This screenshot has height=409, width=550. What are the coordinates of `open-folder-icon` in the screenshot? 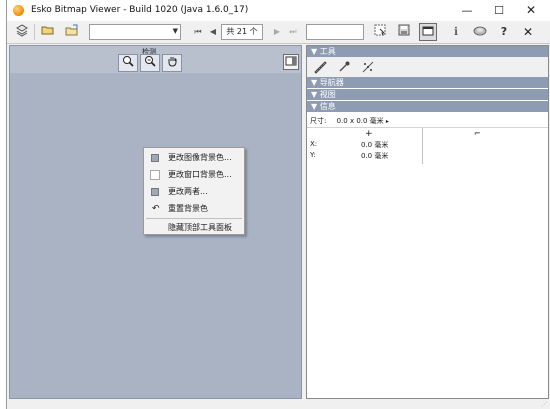 It's located at (48, 32).